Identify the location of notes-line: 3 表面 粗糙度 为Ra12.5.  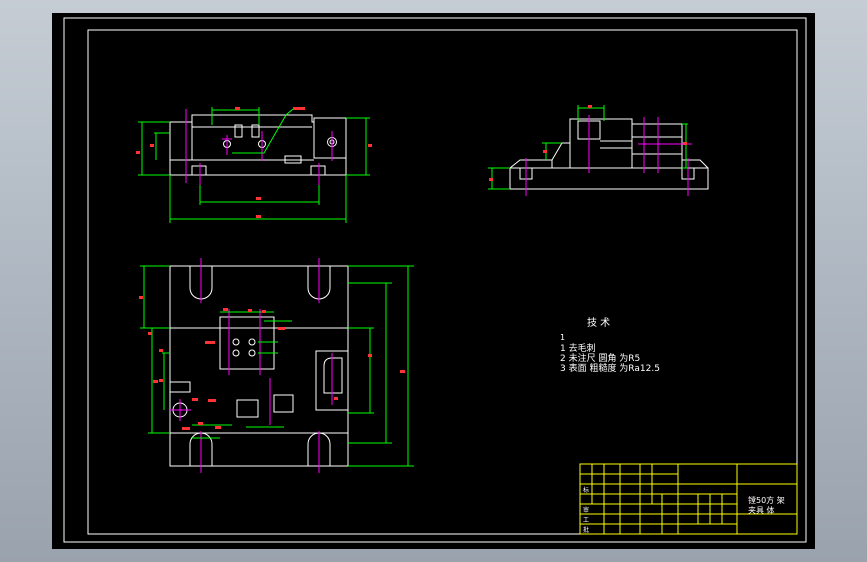
(610, 368).